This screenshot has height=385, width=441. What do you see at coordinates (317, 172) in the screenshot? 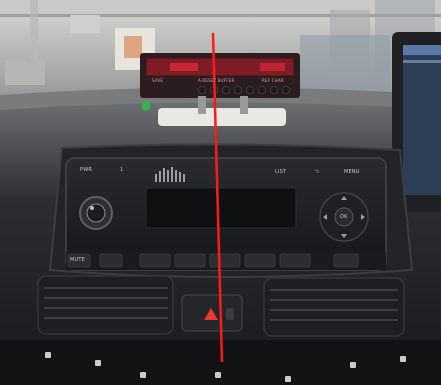
I see `radio-label-back: ⮌` at bounding box center [317, 172].